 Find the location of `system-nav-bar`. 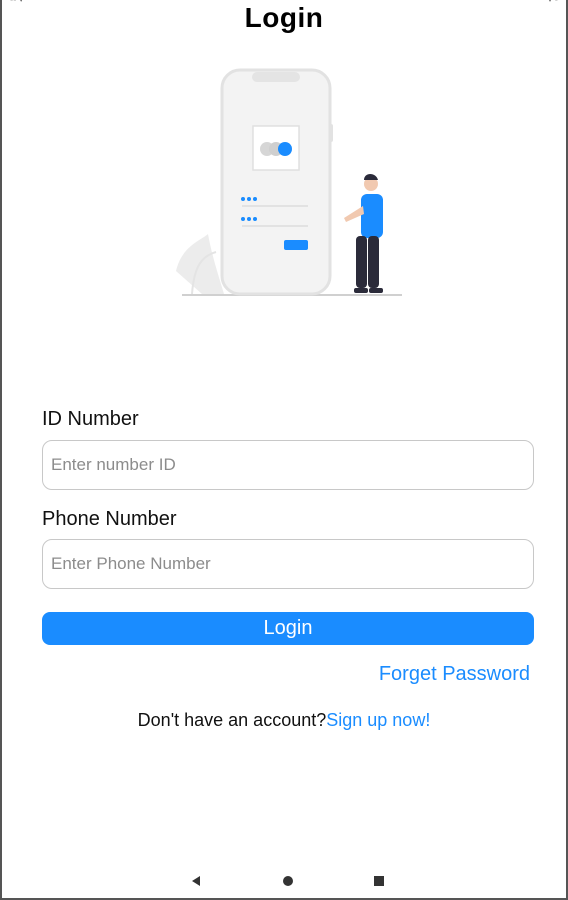

system-nav-bar is located at coordinates (284, 881).